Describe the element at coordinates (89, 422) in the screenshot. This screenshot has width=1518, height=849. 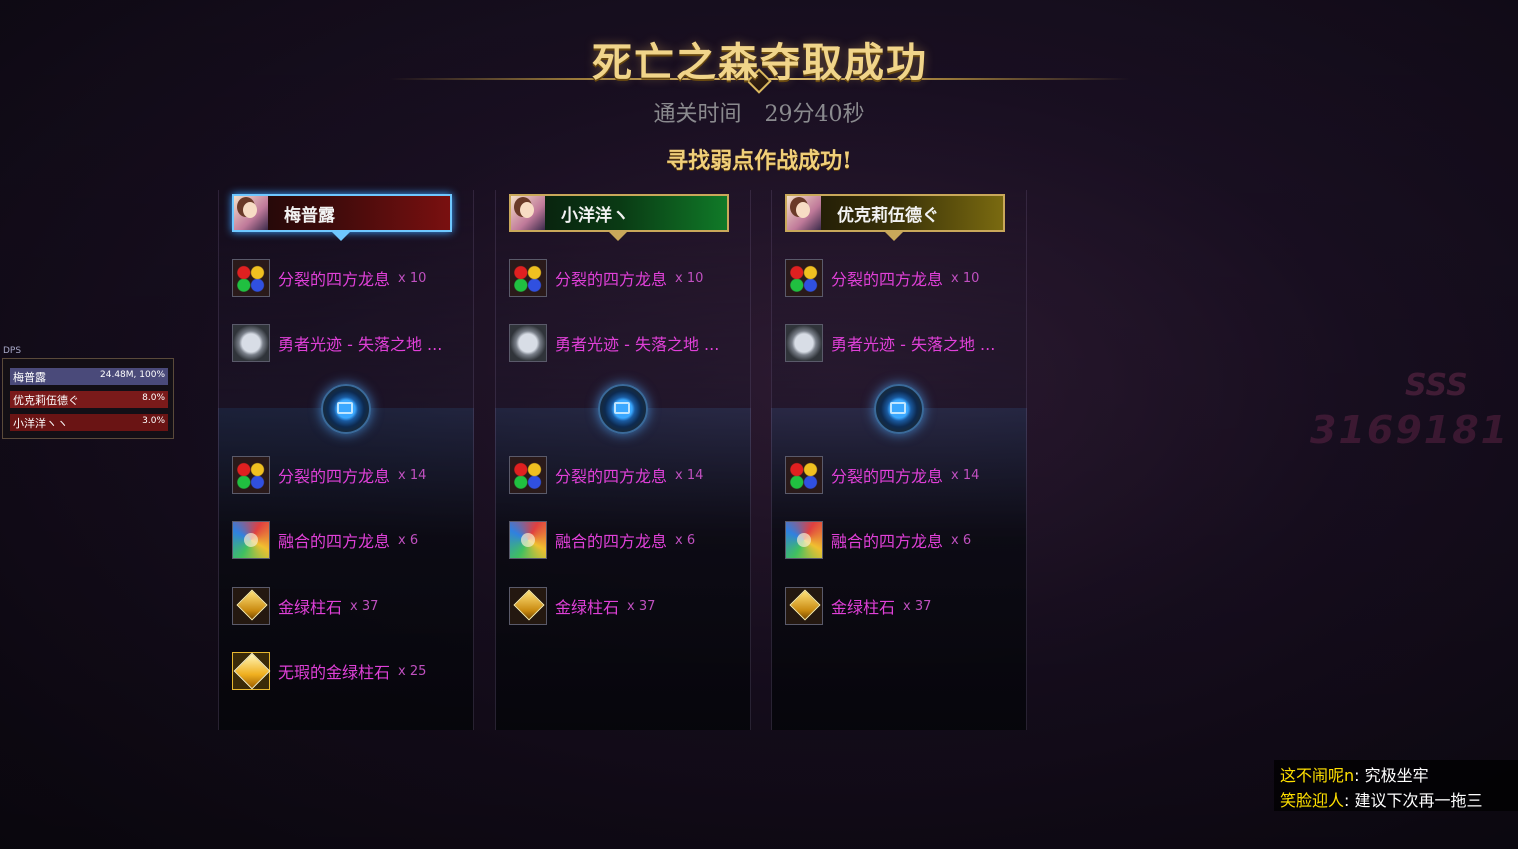
I see `dps-row: 小洋洋ヽヽ 3.0%` at that location.